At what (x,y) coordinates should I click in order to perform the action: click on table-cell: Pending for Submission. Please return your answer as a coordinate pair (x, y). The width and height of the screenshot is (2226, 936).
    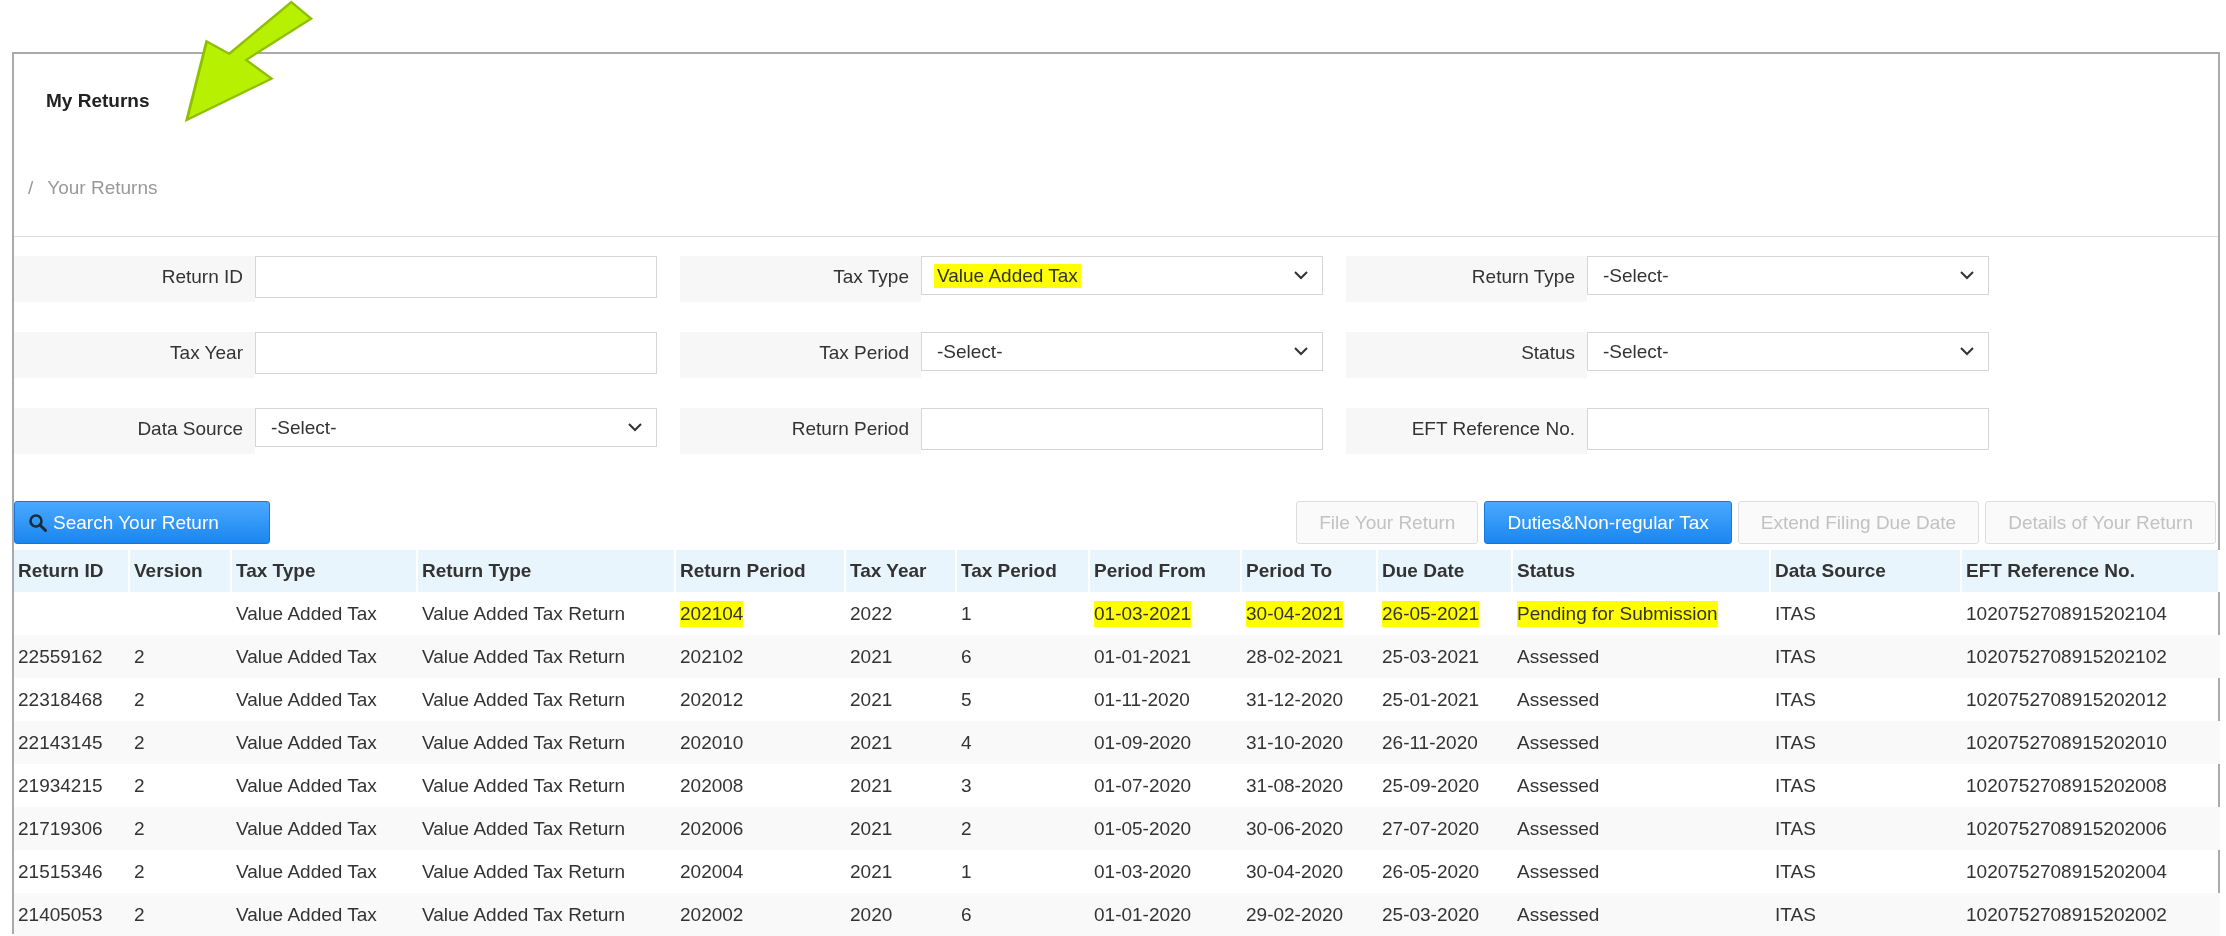
    Looking at the image, I should click on (1617, 613).